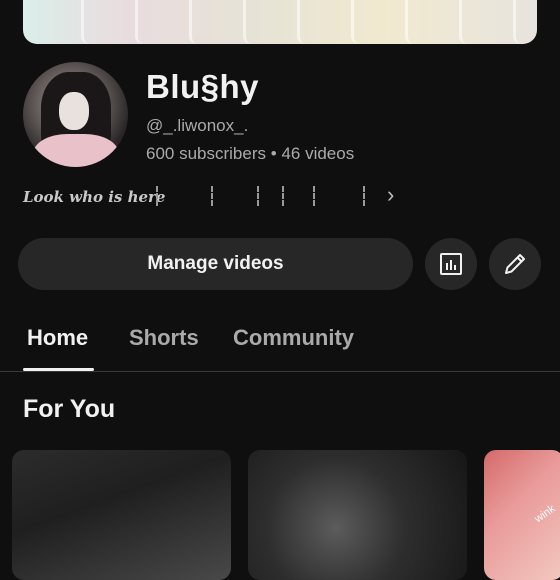  What do you see at coordinates (76, 150) in the screenshot?
I see `avatar-sweater` at bounding box center [76, 150].